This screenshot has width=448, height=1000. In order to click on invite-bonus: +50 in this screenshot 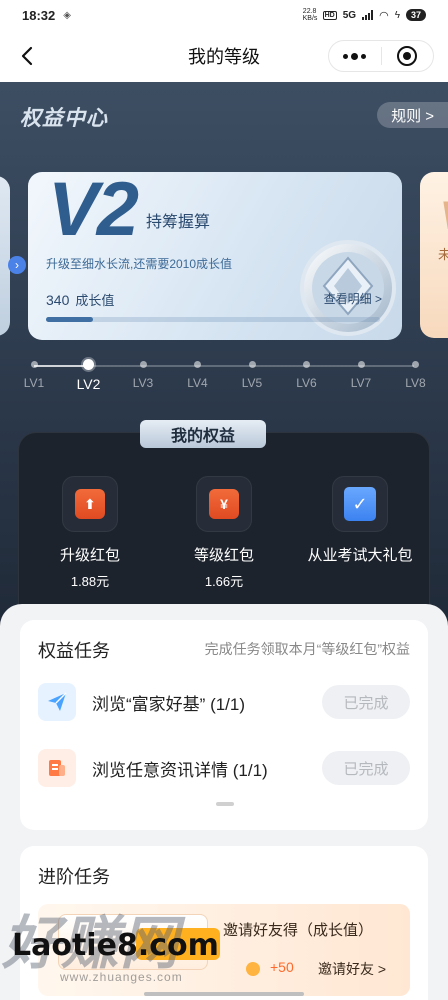, I will do `click(282, 967)`.